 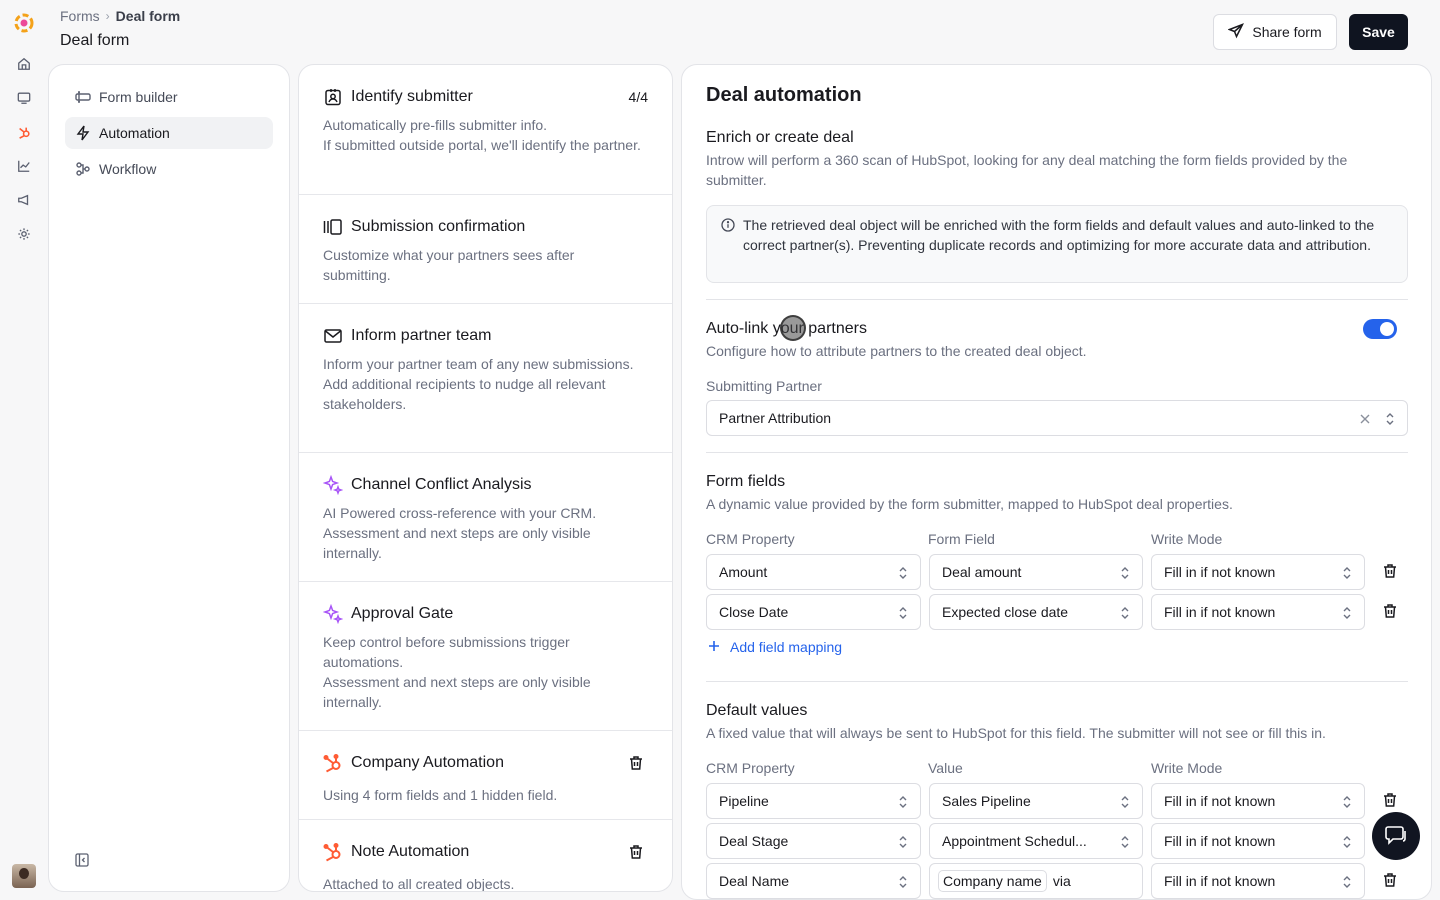 I want to click on variable-chip: Company name, so click(x=992, y=881).